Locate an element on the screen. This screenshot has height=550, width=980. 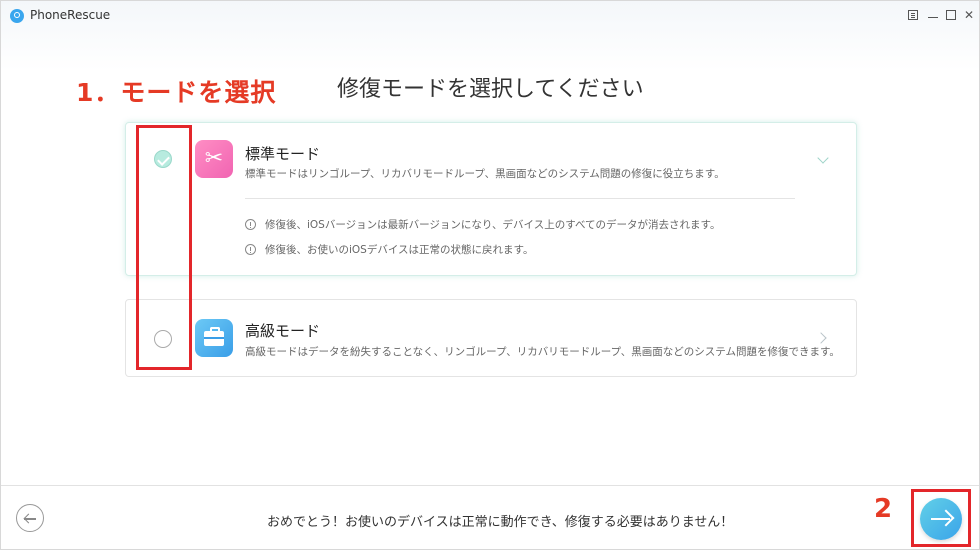
close-button: ✕ is located at coordinates (969, 15).